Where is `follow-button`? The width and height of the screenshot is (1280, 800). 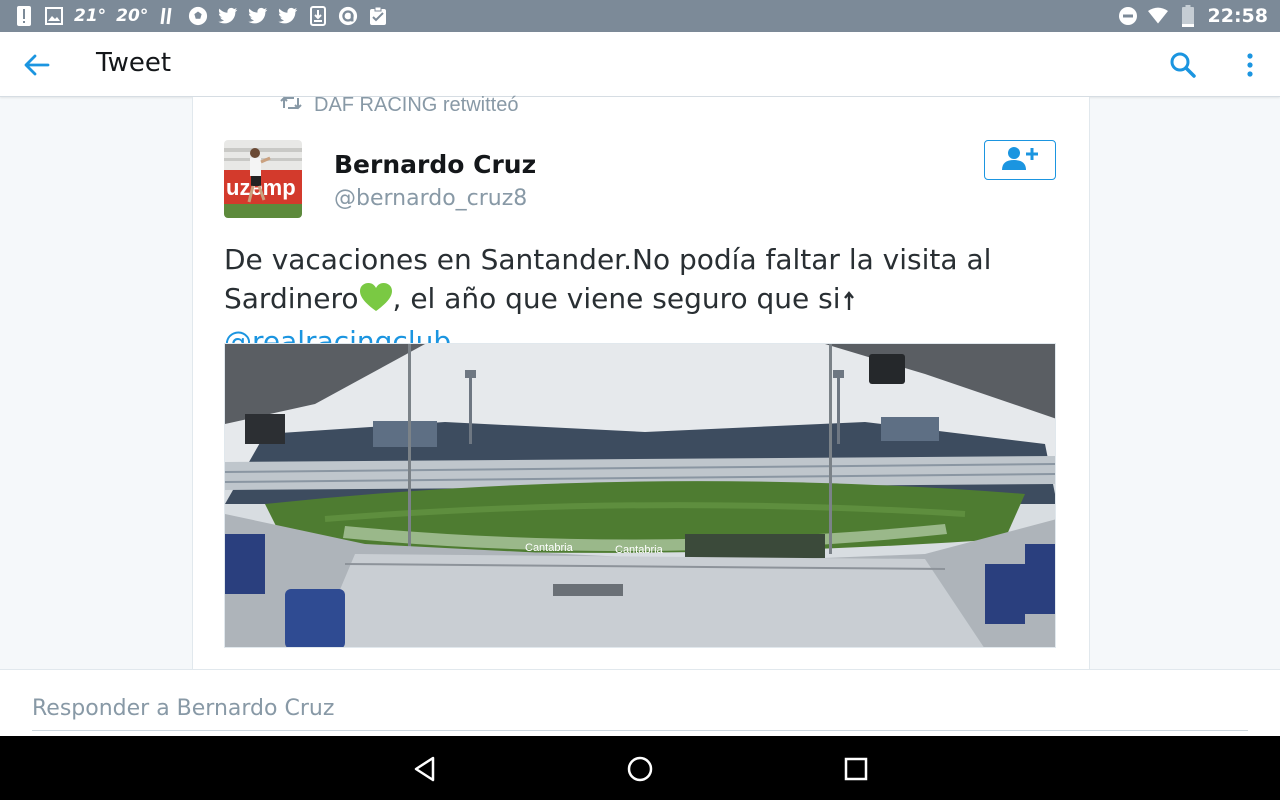 follow-button is located at coordinates (1020, 160).